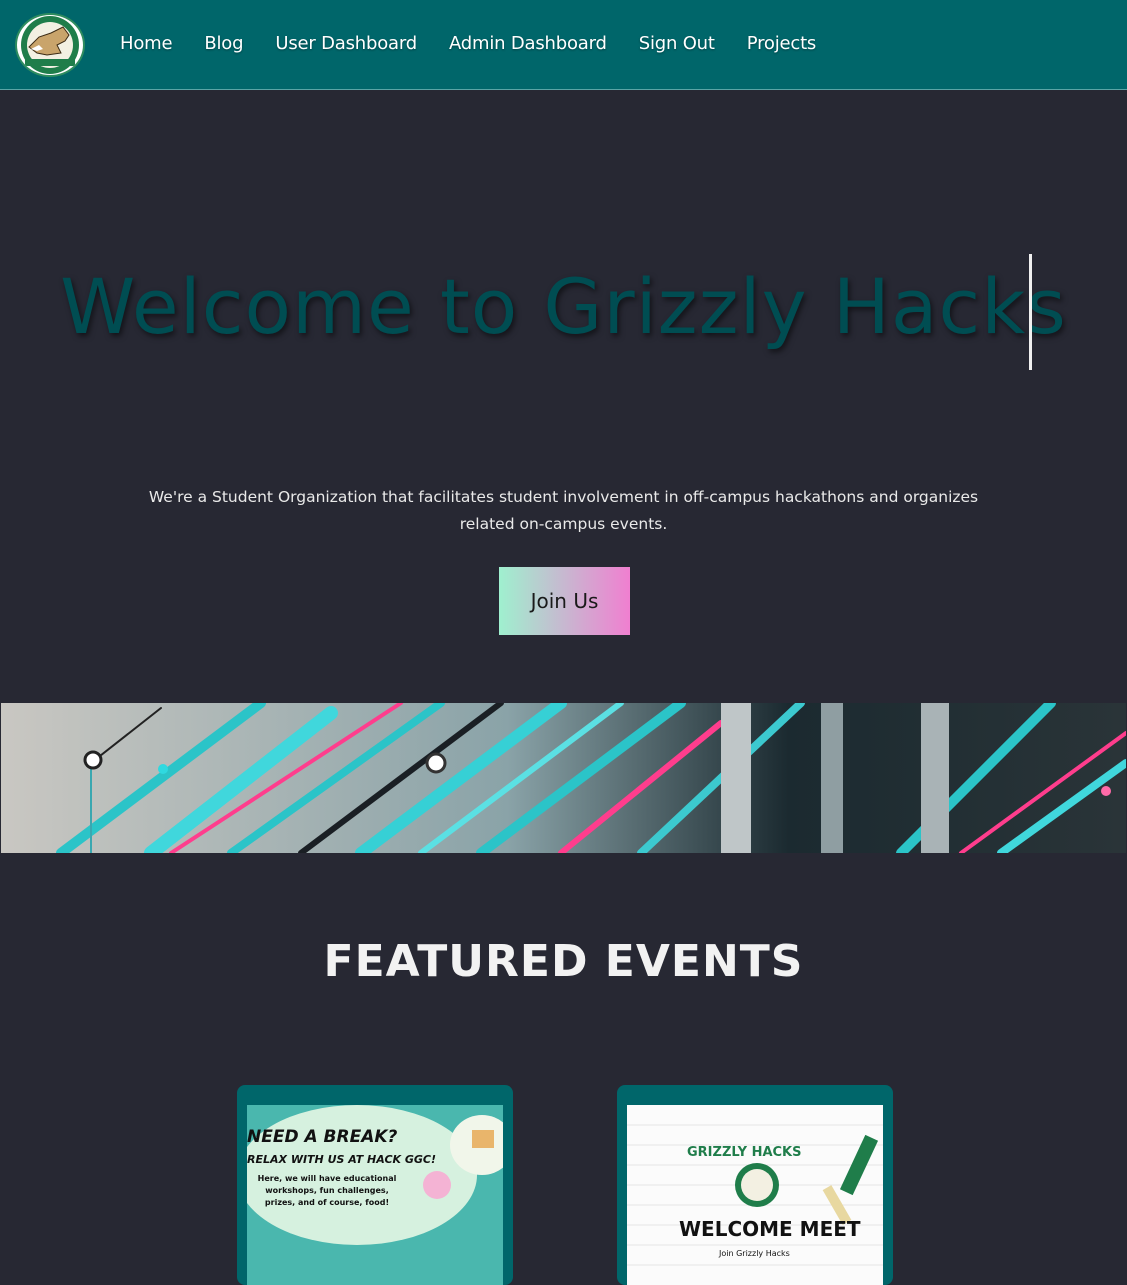 This screenshot has height=1285, width=1127. Describe the element at coordinates (744, 1152) in the screenshot. I see `poster-brand: GRIZZLY HACKS` at that location.